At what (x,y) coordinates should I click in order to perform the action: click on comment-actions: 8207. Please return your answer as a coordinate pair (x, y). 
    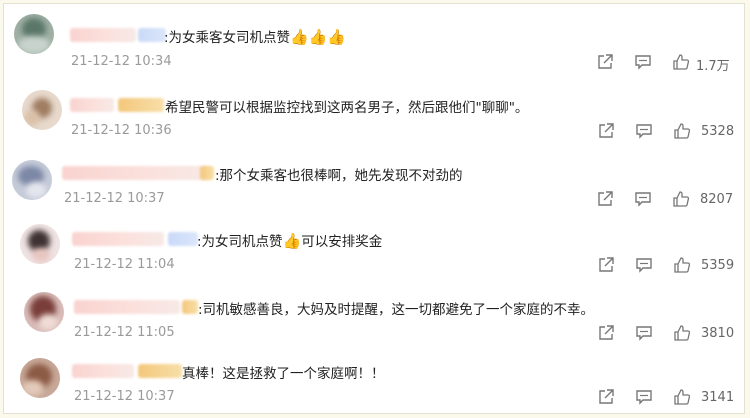
    Looking at the image, I should click on (670, 200).